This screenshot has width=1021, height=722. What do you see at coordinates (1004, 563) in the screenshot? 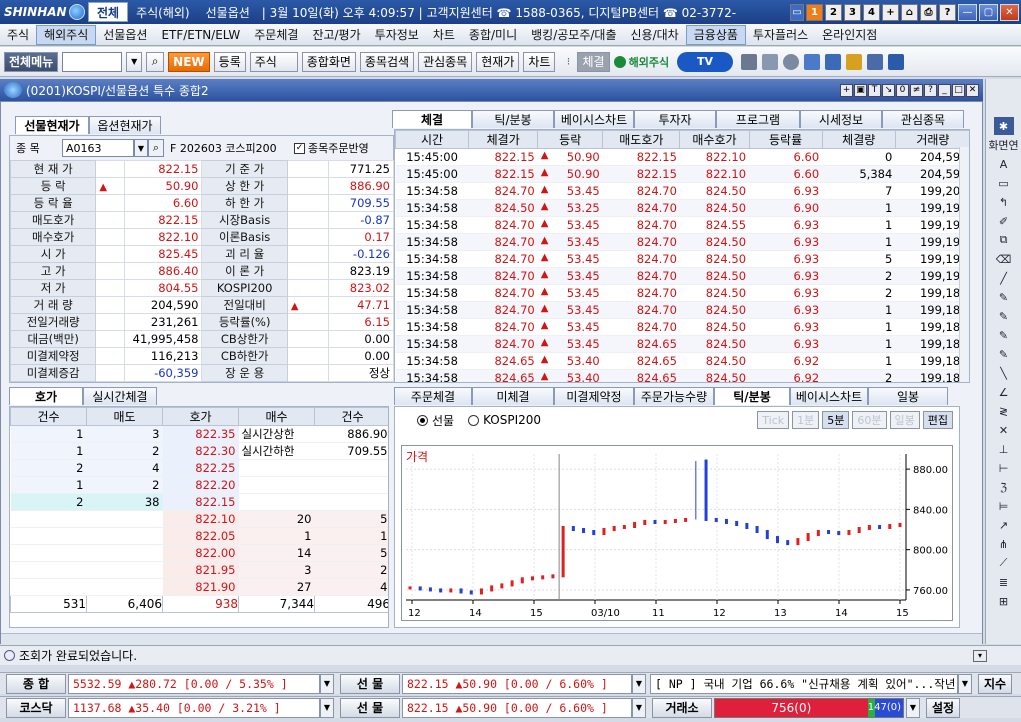
I see `gann-icon: ⟋` at bounding box center [1004, 563].